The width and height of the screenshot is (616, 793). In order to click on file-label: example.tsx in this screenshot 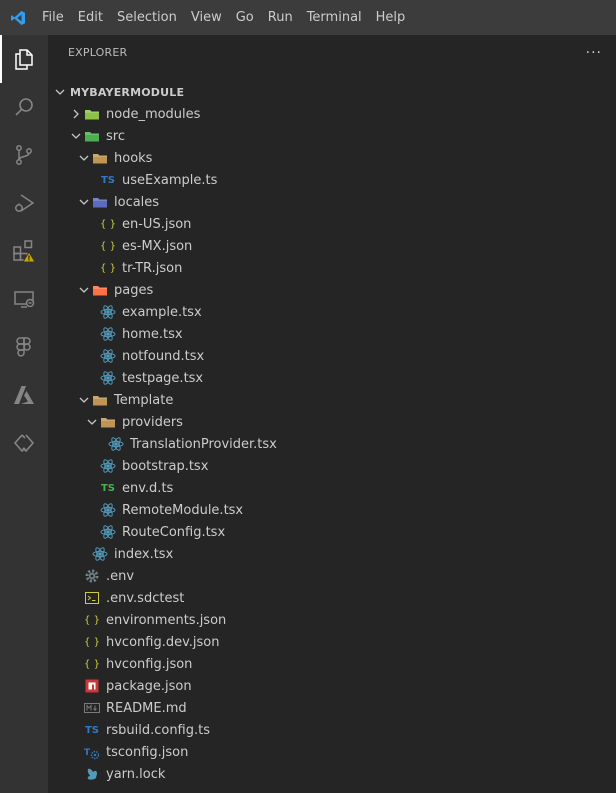, I will do `click(162, 312)`.